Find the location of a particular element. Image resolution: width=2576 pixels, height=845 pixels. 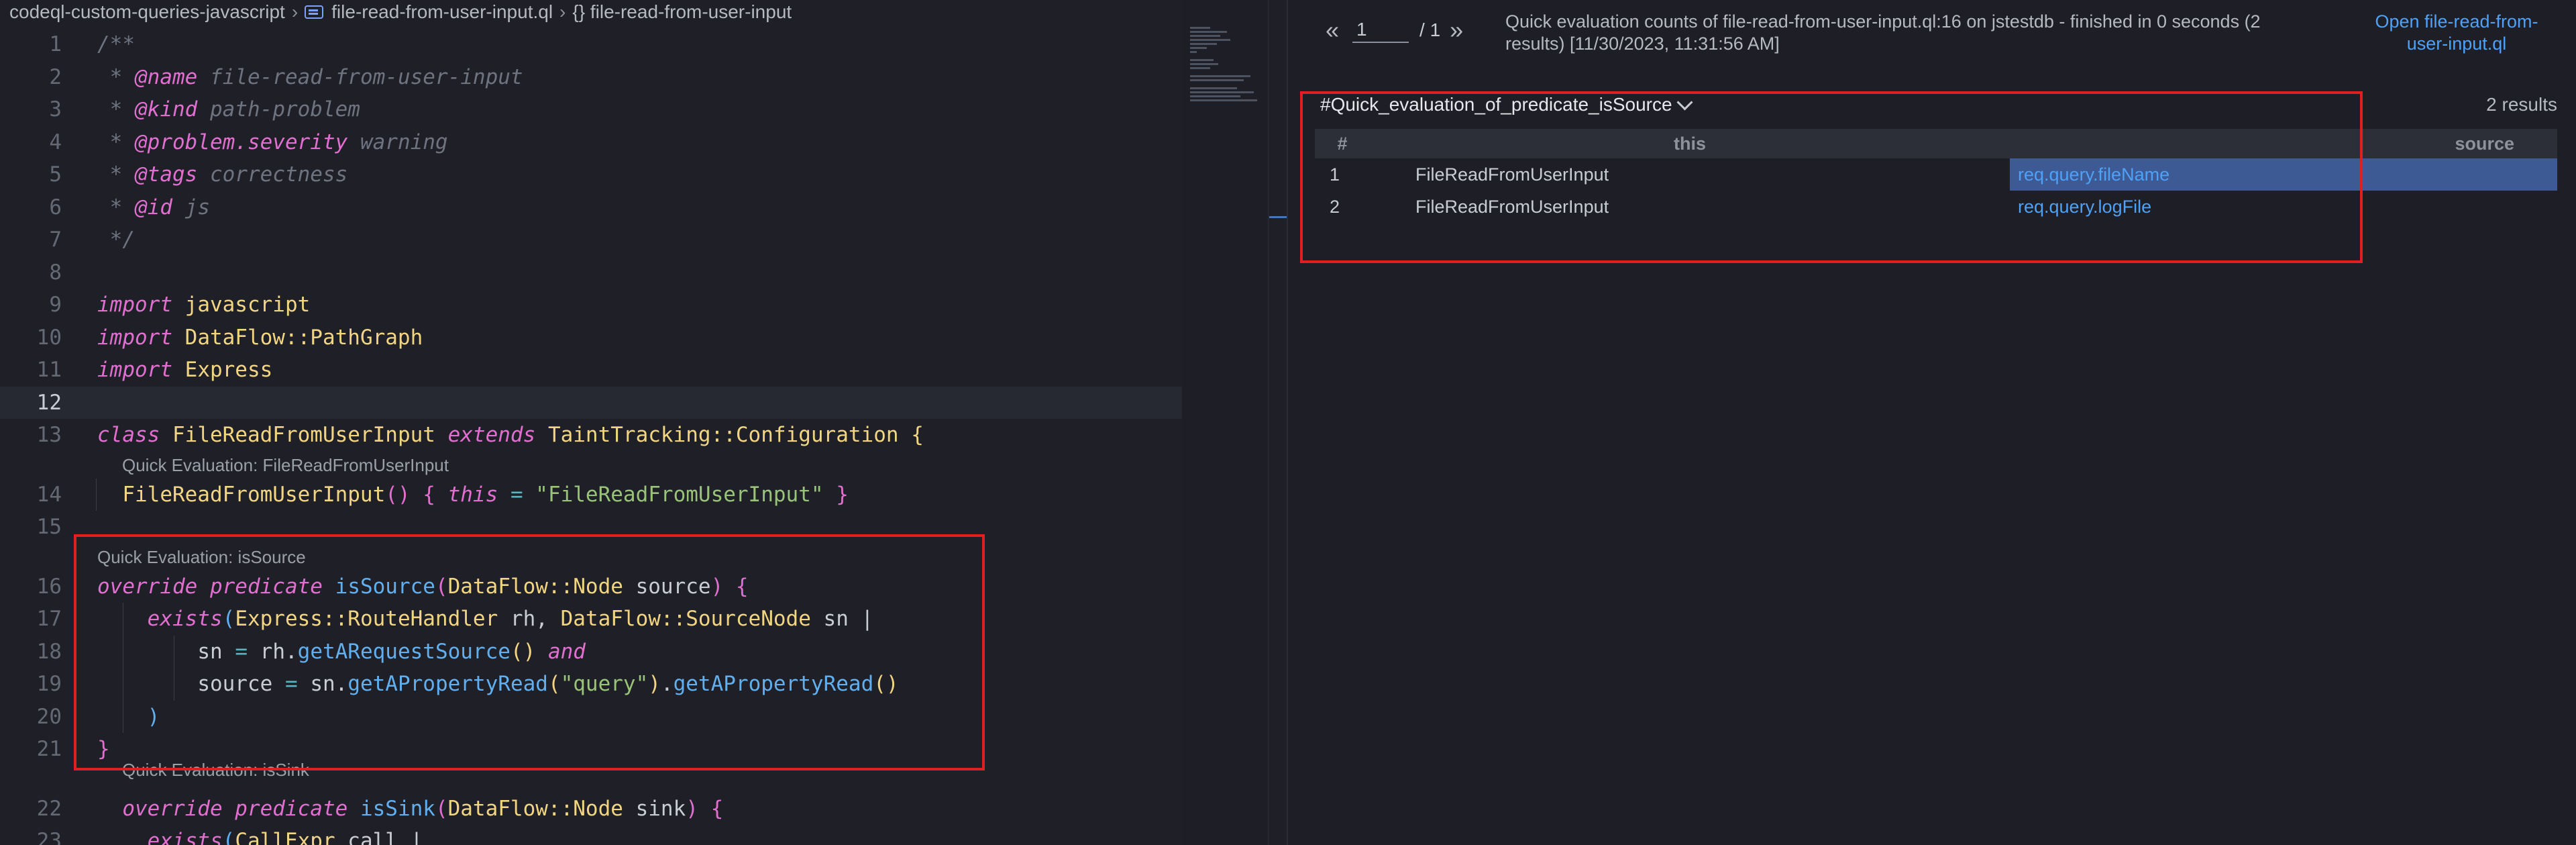

module-name: DataFlow::PathGraph is located at coordinates (303, 337).